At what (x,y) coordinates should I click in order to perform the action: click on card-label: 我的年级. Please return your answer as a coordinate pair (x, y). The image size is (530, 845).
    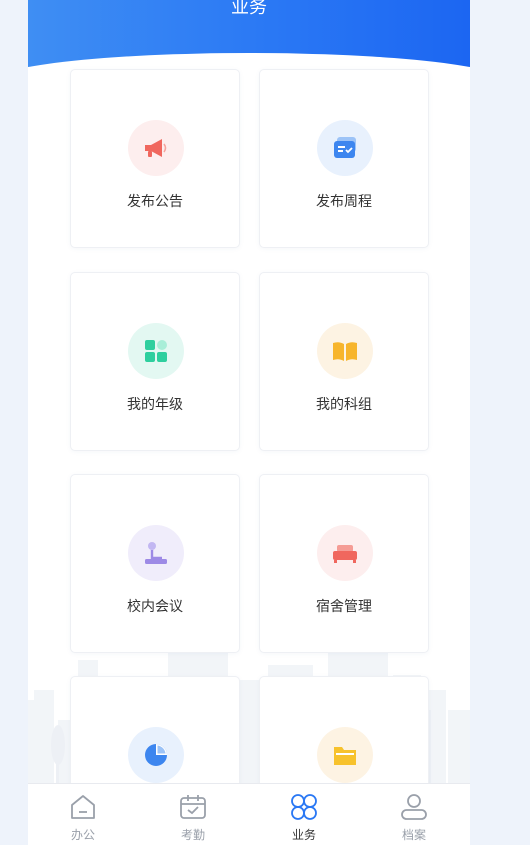
    Looking at the image, I should click on (155, 405).